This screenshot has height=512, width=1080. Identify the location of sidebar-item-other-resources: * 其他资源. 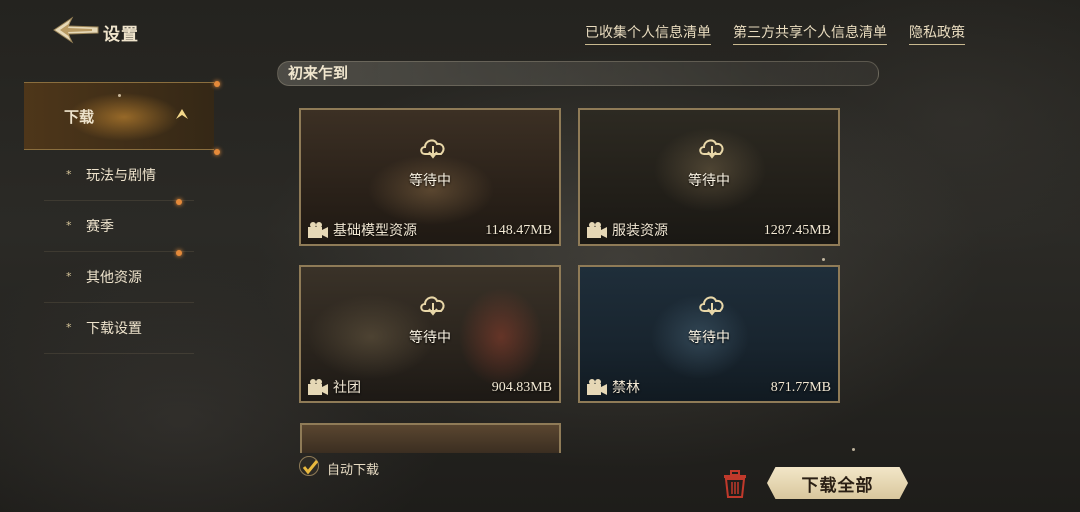
(119, 277).